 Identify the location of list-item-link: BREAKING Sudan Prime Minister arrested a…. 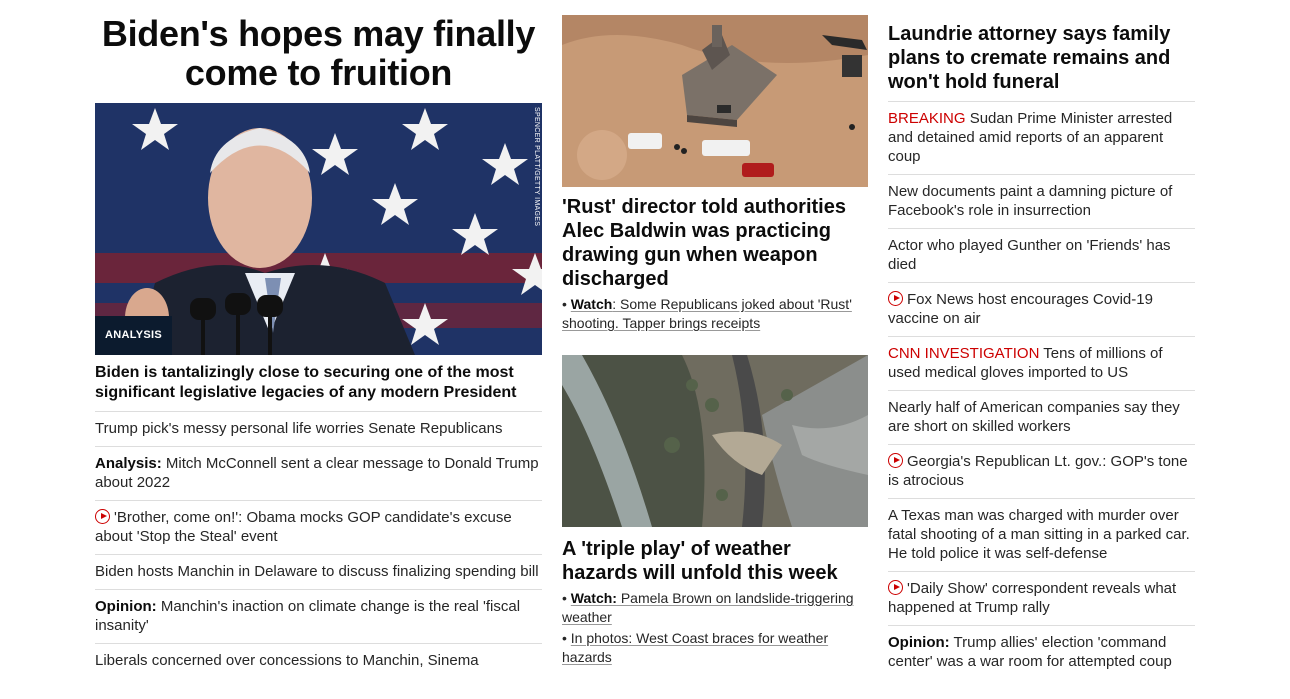
(1030, 137).